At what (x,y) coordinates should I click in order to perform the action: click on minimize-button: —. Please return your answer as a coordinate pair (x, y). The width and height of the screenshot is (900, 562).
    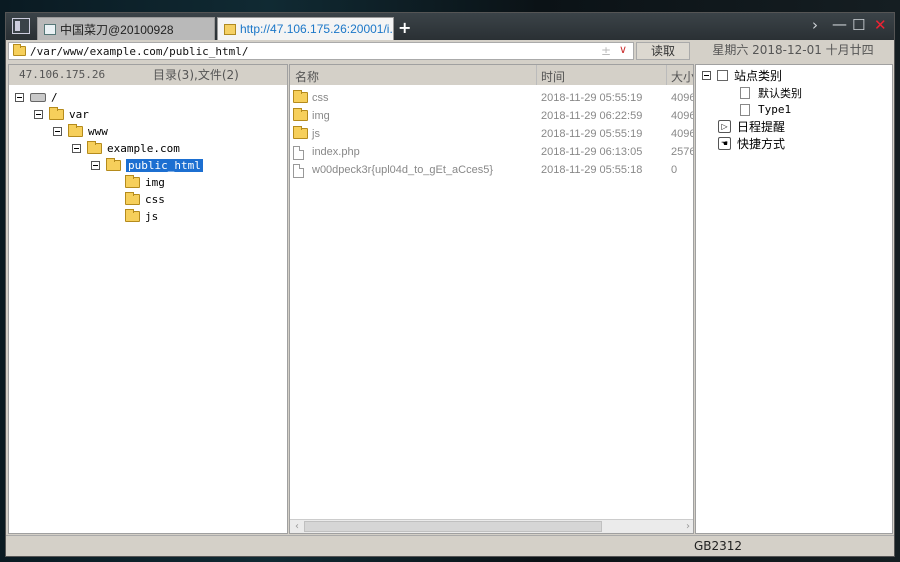
    Looking at the image, I should click on (839, 24).